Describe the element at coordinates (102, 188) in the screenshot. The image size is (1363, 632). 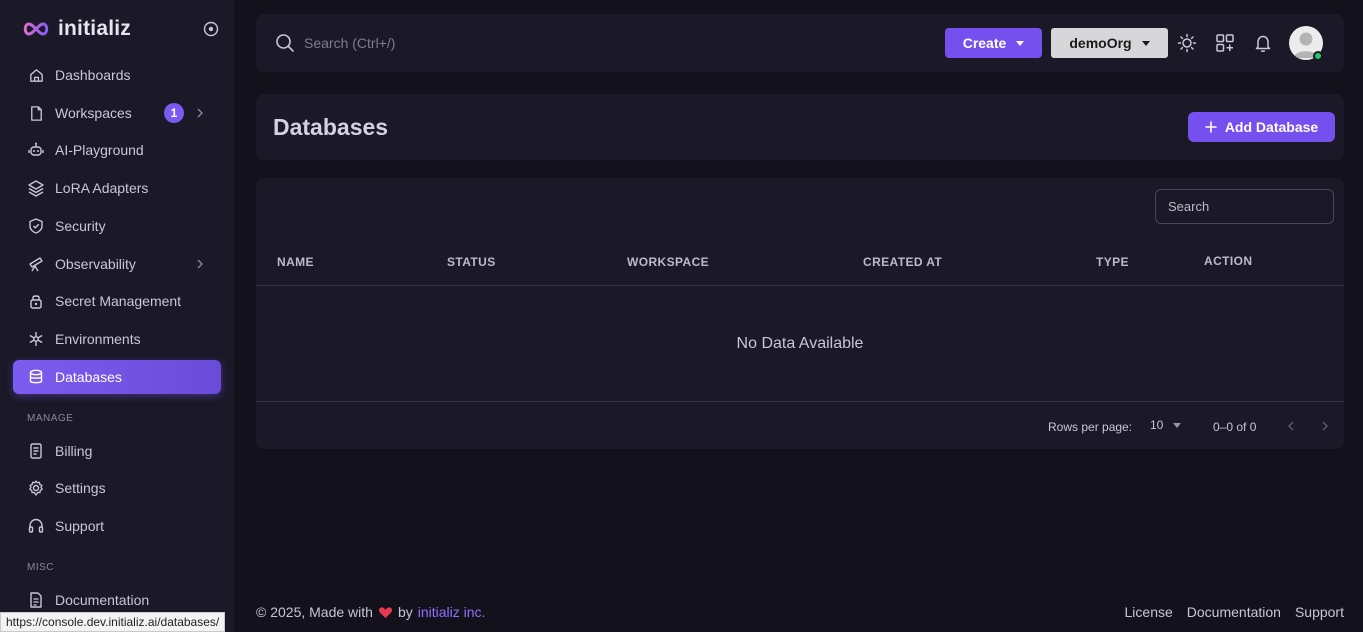
I see `sidebar-item-label: LoRA Adapters` at that location.